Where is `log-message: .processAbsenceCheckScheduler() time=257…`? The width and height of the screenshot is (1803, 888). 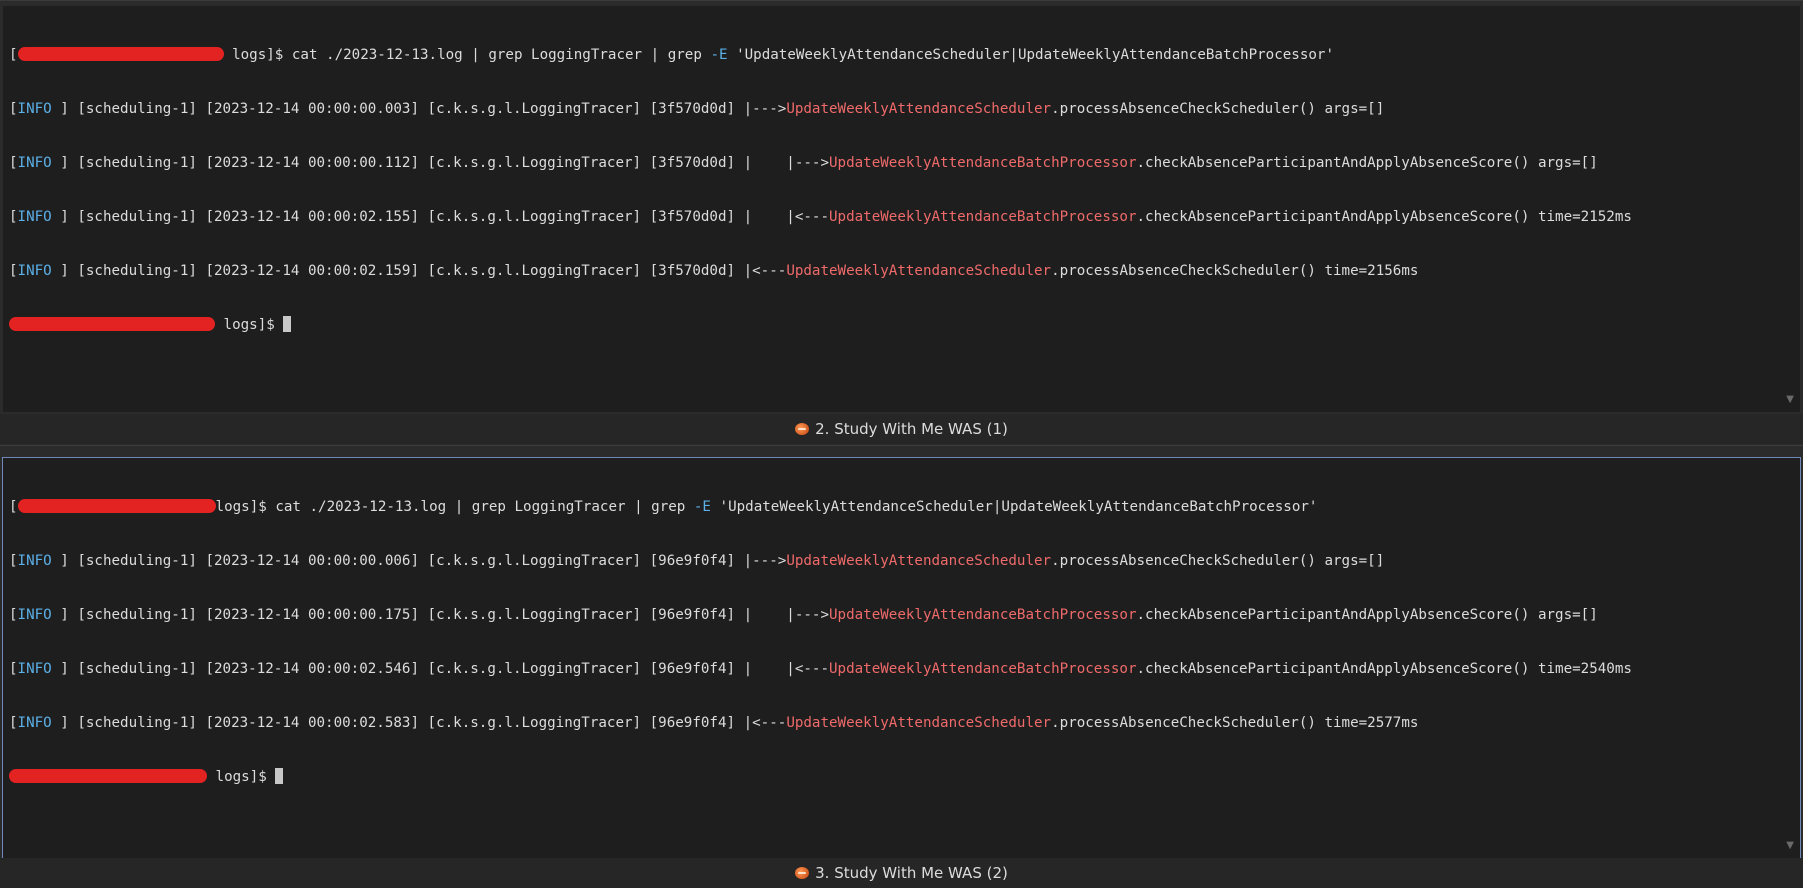
log-message: .processAbsenceCheckScheduler() time=257… is located at coordinates (1235, 723).